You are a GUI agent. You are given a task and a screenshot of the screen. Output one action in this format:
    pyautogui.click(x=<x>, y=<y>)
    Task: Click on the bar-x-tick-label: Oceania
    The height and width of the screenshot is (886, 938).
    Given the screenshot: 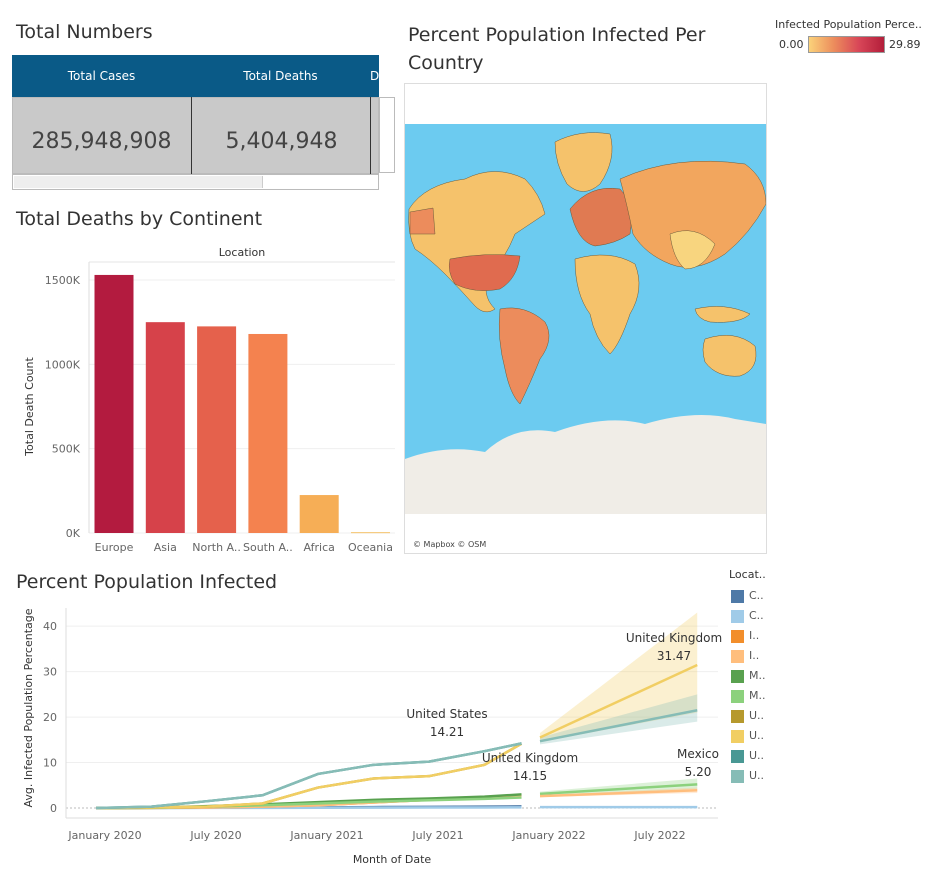 What is the action you would take?
    pyautogui.click(x=370, y=547)
    